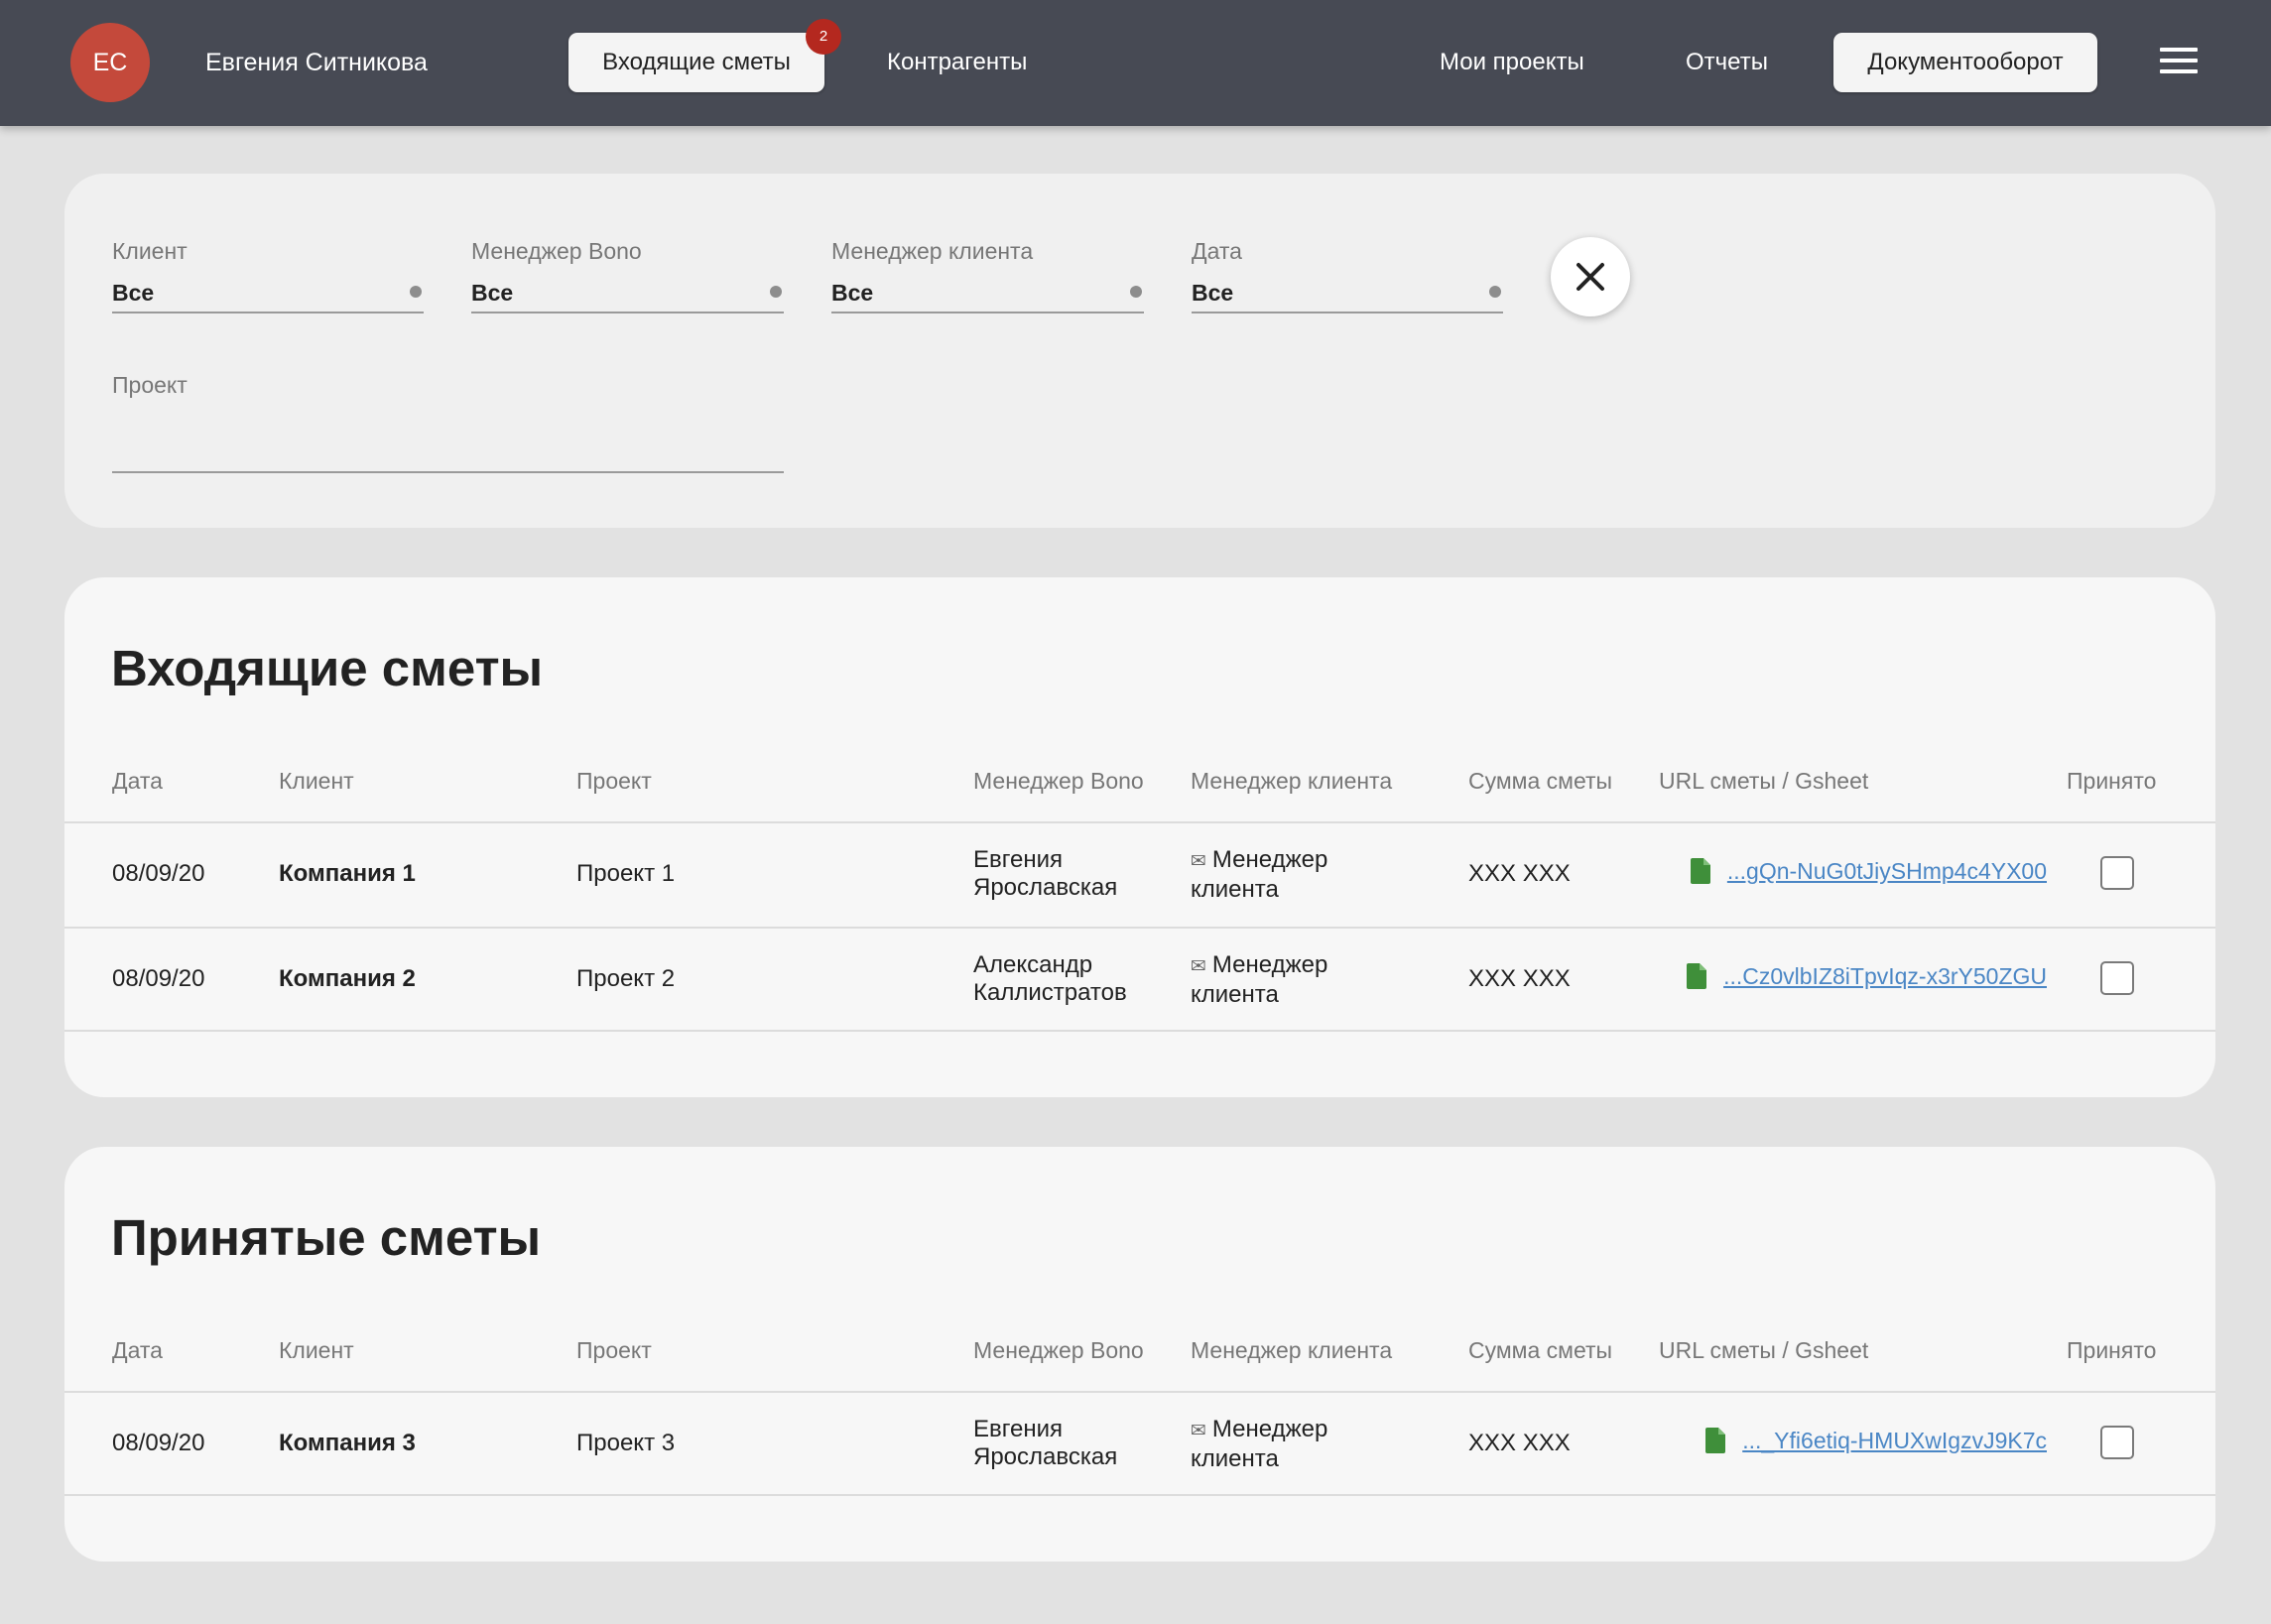 The width and height of the screenshot is (2271, 1624). I want to click on estimate-url-link: ...Cz0vlbIZ8iTpvIqz-x3rY50ZGU, so click(1885, 976).